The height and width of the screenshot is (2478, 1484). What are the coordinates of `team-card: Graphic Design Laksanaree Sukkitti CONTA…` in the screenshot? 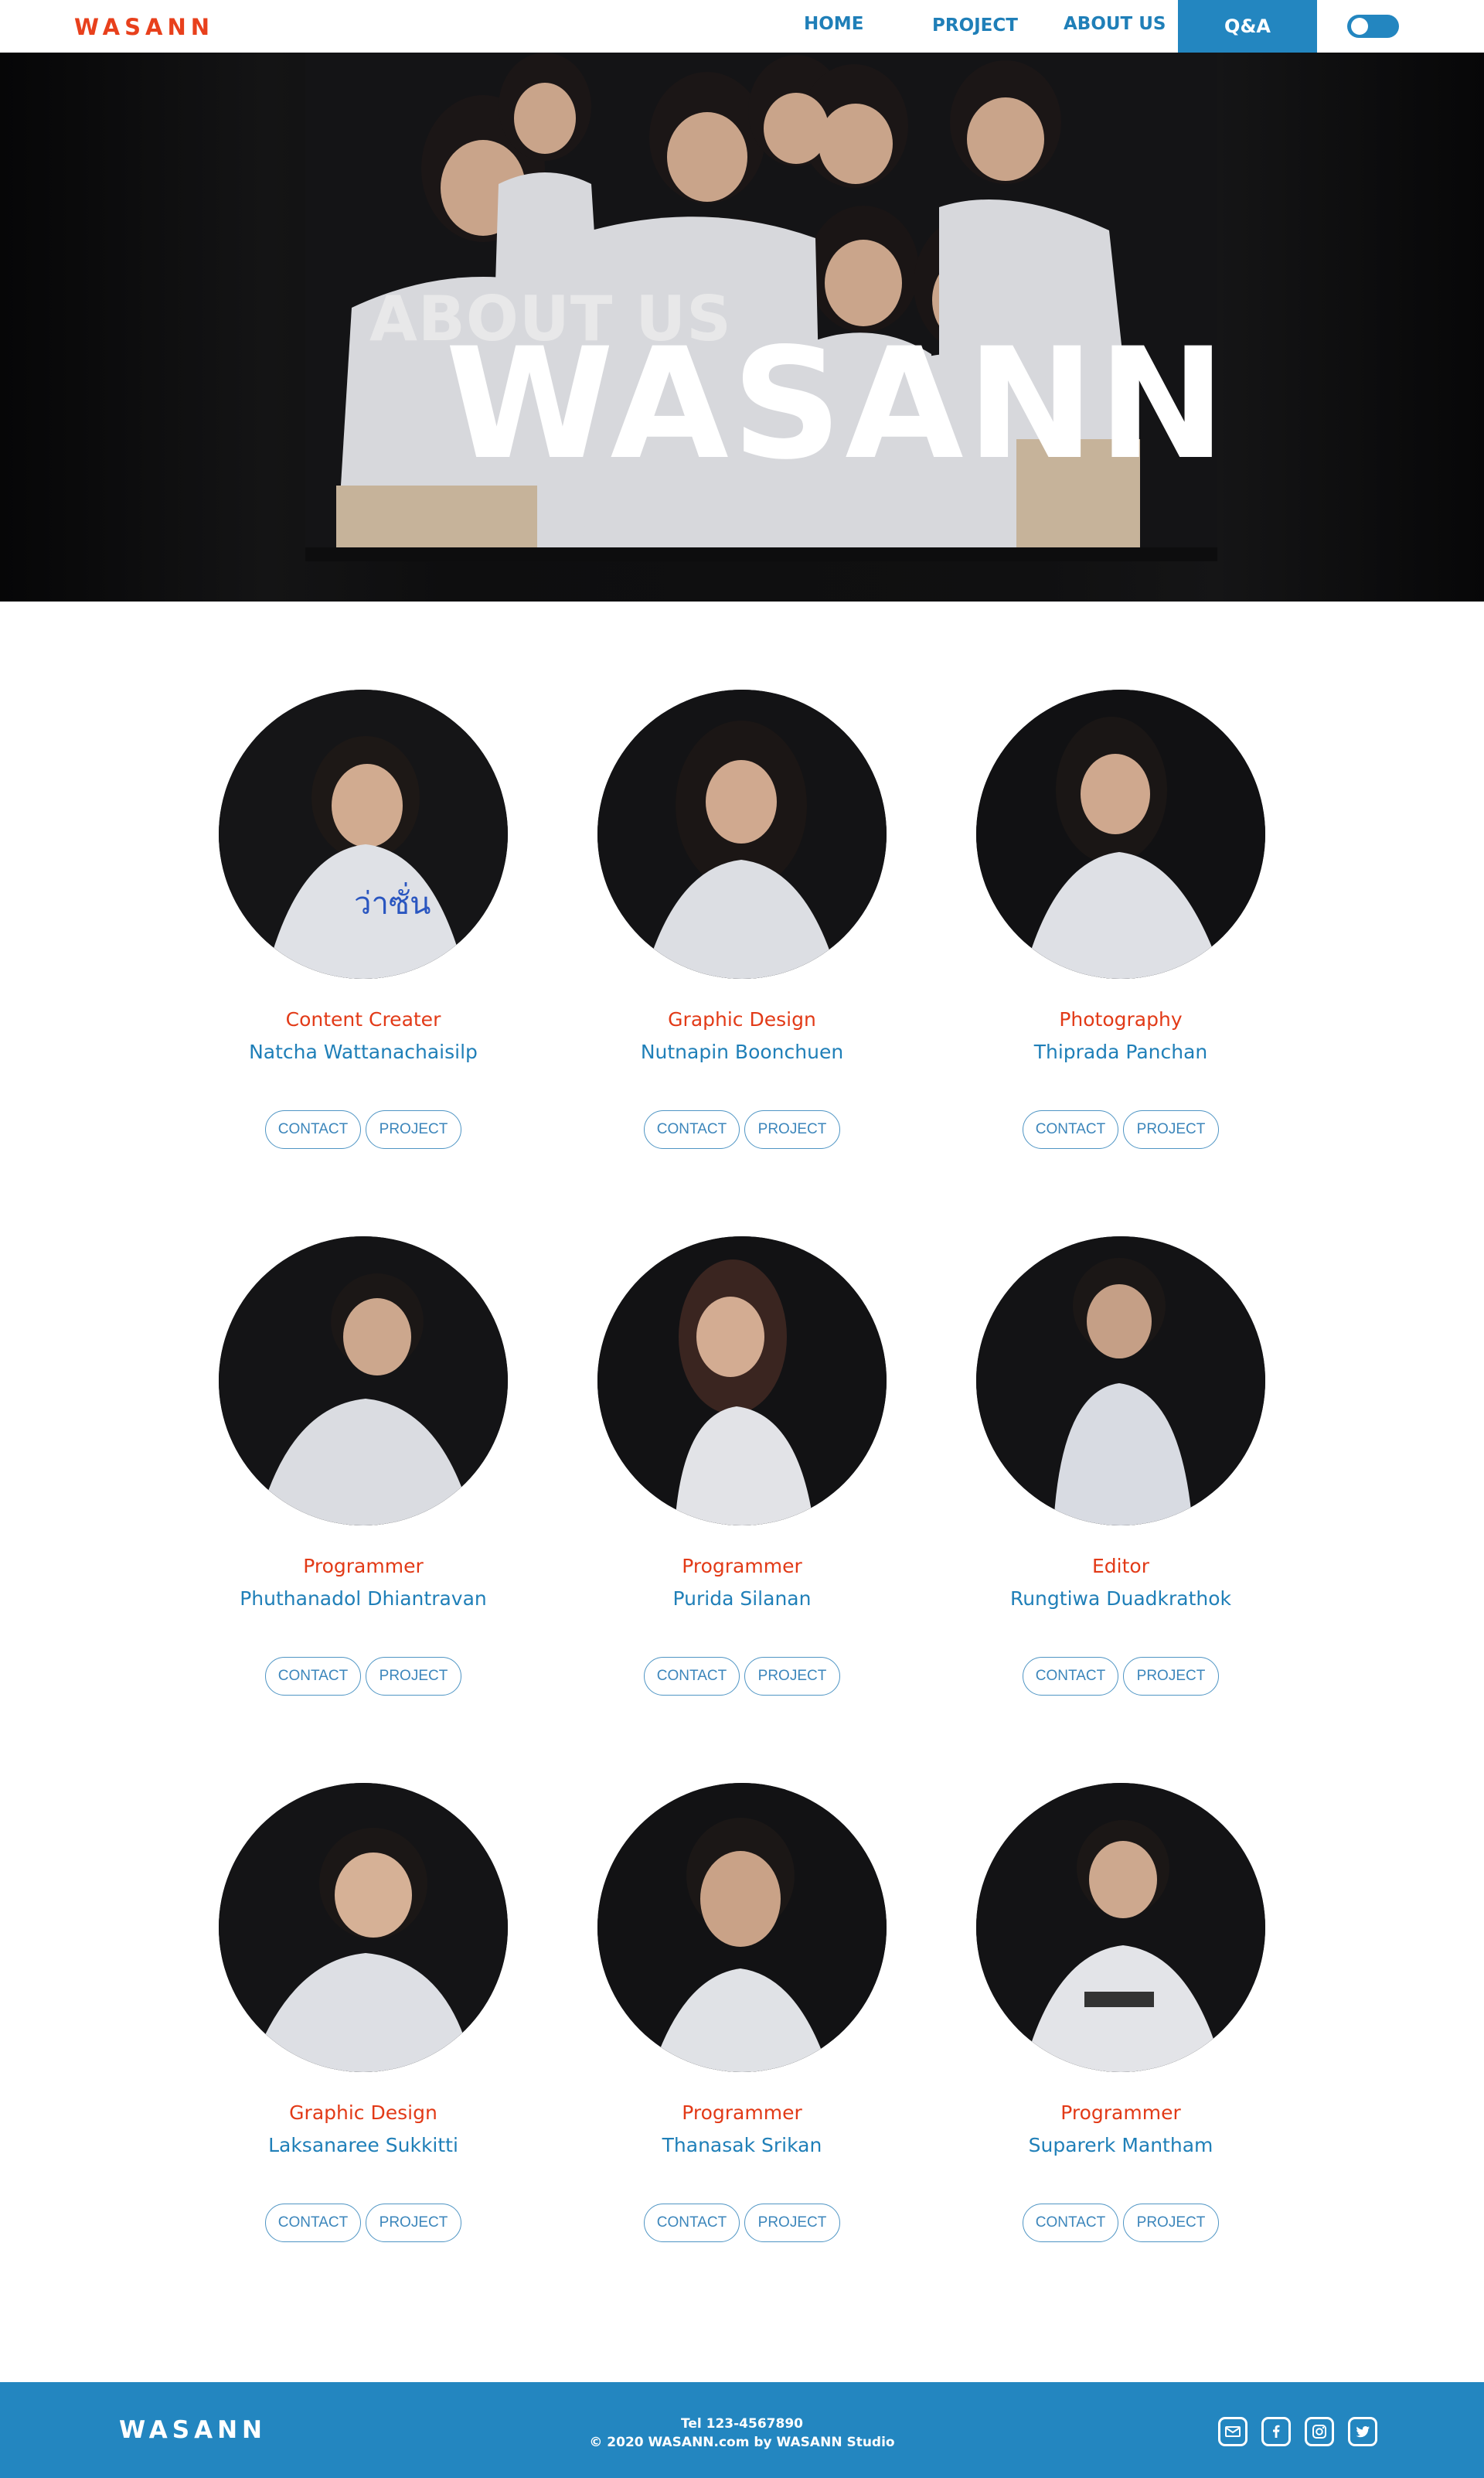 It's located at (363, 2023).